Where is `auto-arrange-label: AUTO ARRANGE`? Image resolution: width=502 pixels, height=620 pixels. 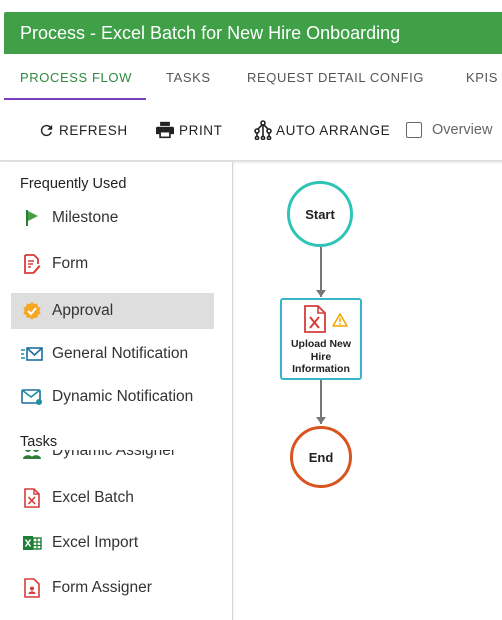
auto-arrange-label: AUTO ARRANGE is located at coordinates (333, 130).